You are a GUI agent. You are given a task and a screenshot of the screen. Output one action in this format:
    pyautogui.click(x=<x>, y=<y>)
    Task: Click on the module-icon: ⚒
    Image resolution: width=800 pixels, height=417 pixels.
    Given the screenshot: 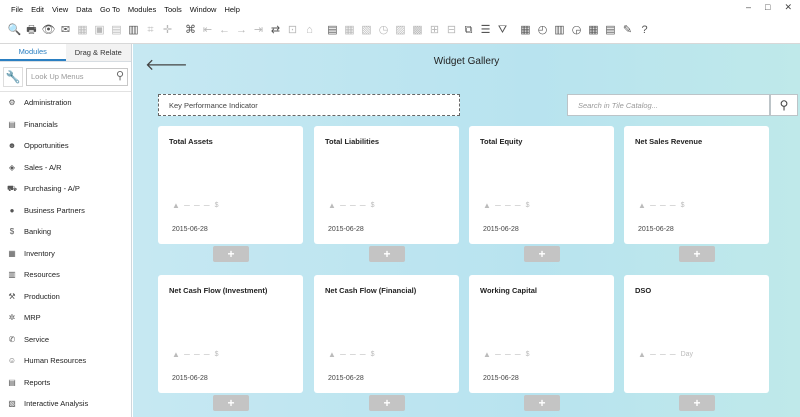 What is the action you would take?
    pyautogui.click(x=12, y=296)
    